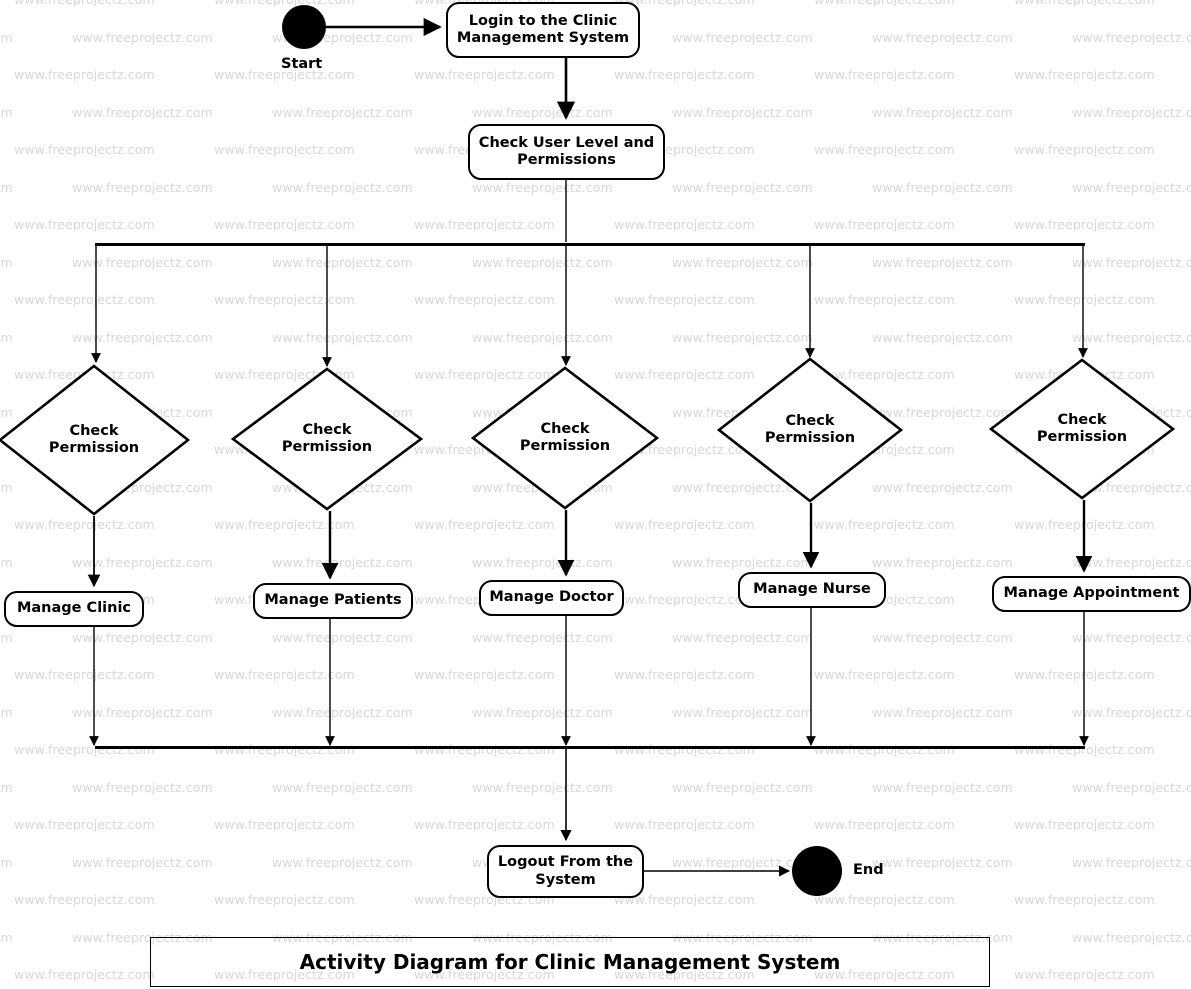 The height and width of the screenshot is (989, 1191). Describe the element at coordinates (95, 440) in the screenshot. I see `decision-node-check-permission-1: Check Permission` at that location.